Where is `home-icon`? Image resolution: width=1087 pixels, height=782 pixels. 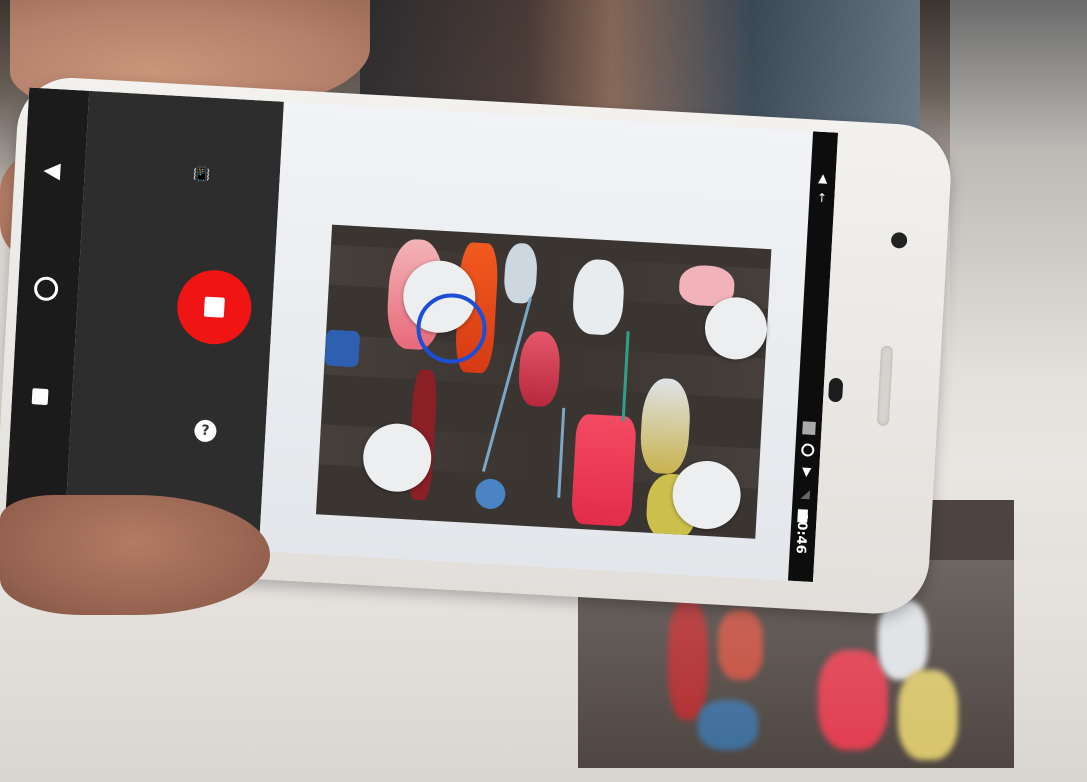
home-icon is located at coordinates (46, 289).